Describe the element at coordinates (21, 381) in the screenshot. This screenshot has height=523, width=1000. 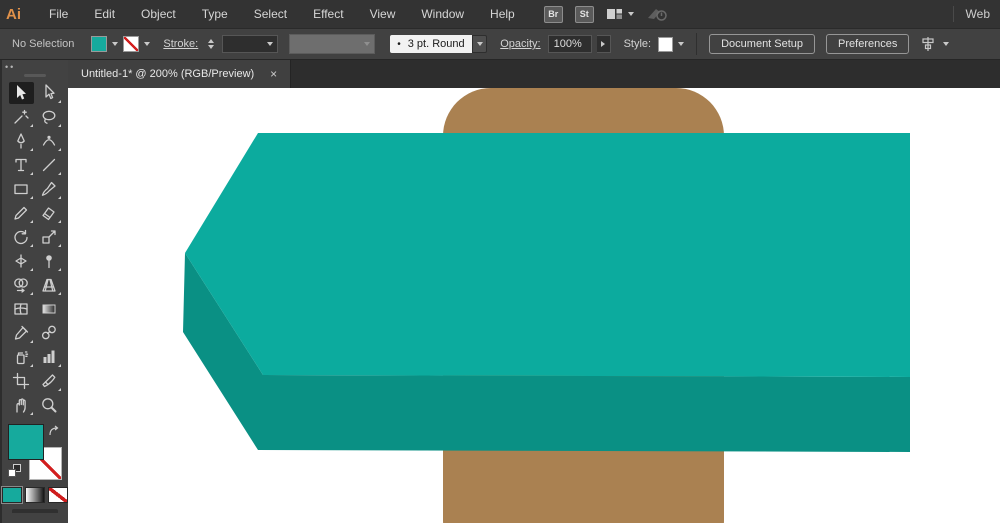
I see `artboard-tool` at that location.